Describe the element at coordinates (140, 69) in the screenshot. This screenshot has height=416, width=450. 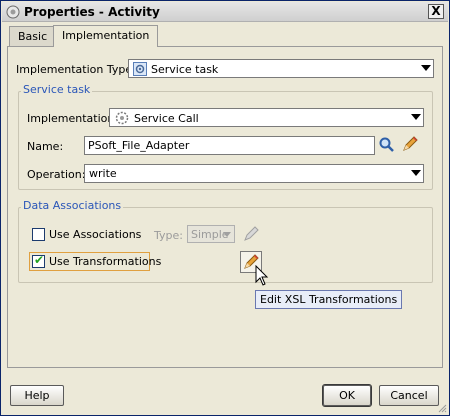
I see `service-task-icon` at that location.